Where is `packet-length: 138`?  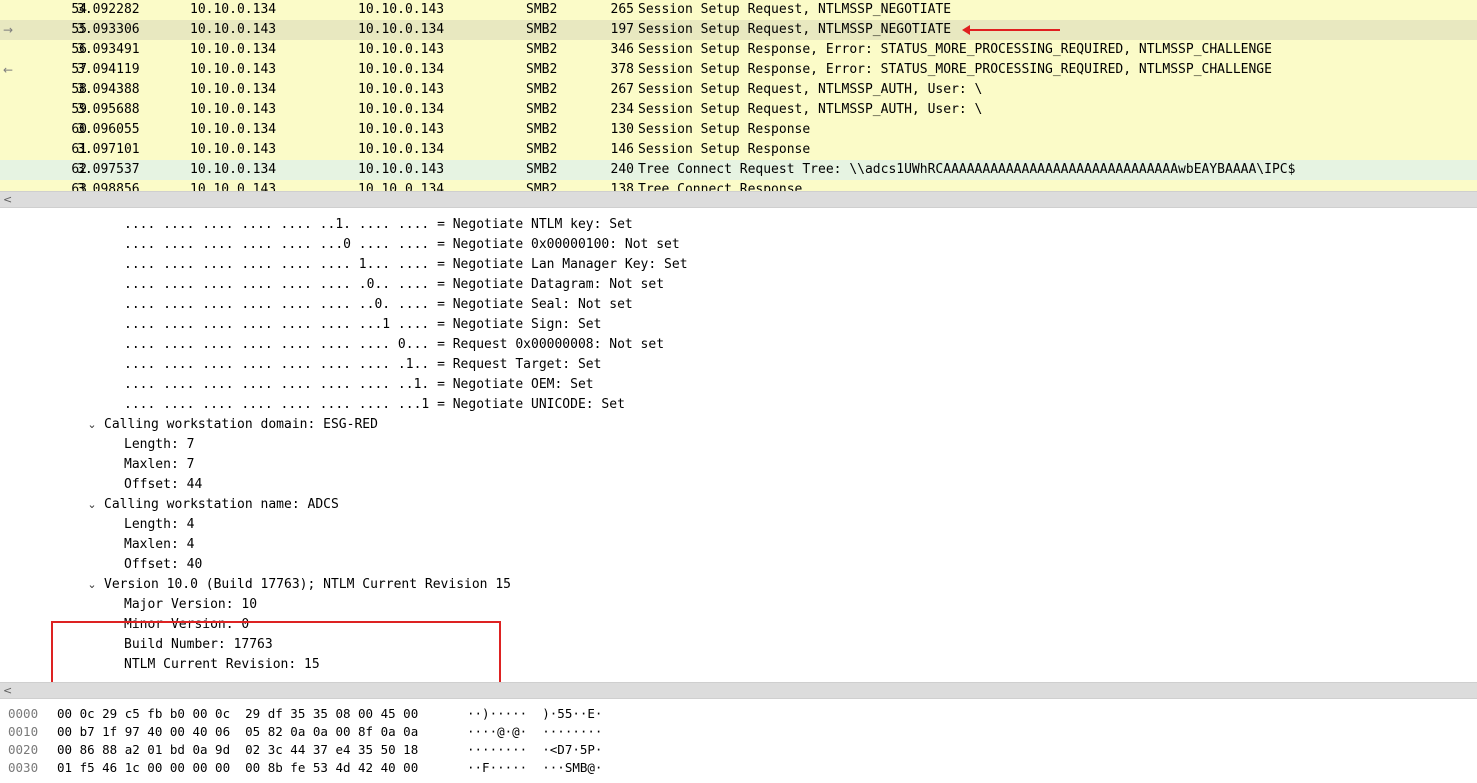
packet-length: 138 is located at coordinates (622, 186).